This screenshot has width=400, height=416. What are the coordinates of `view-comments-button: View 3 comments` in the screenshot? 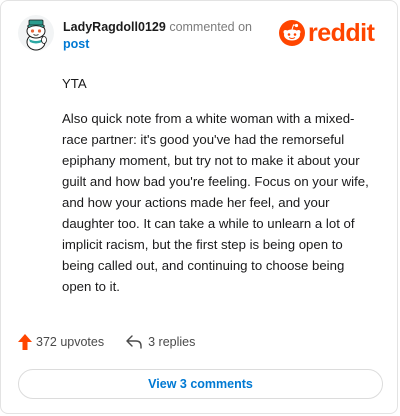 It's located at (200, 384).